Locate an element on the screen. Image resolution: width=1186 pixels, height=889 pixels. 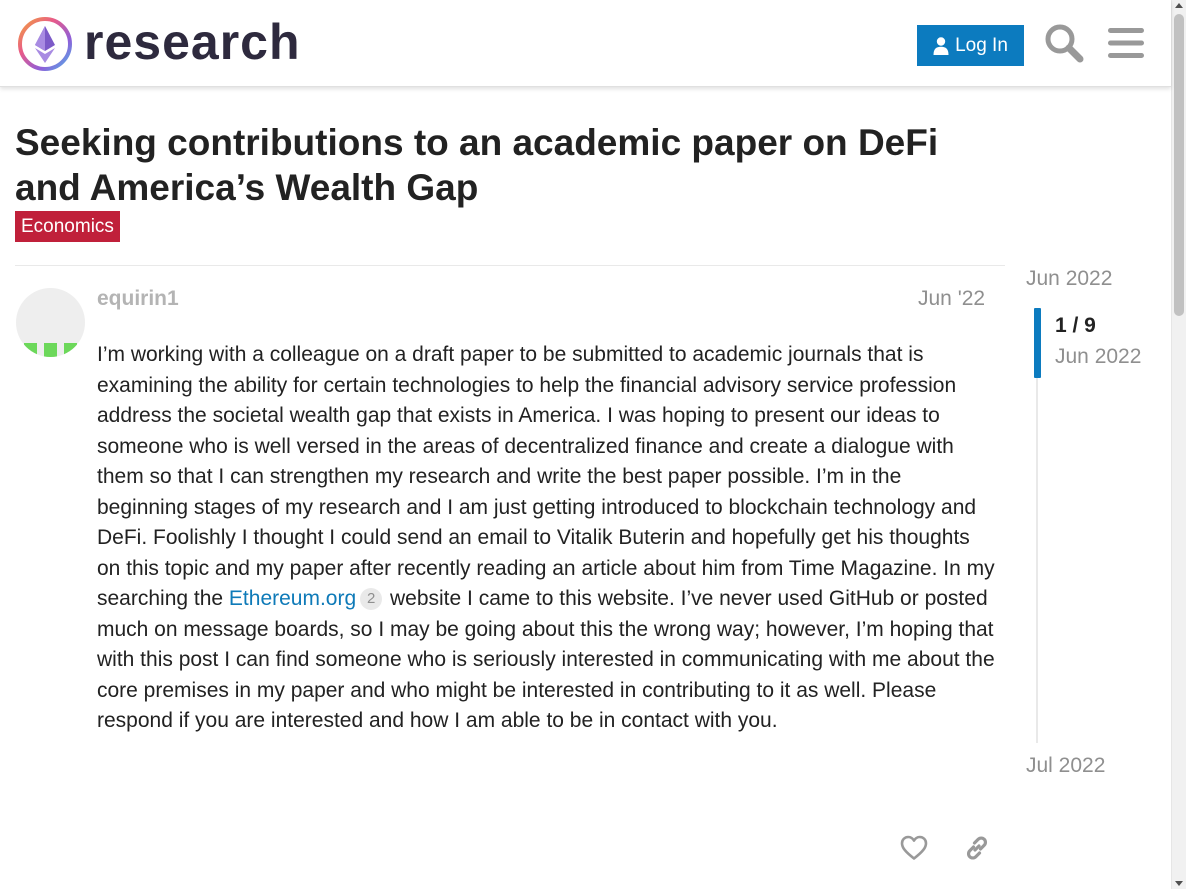
site-name: research is located at coordinates (192, 42).